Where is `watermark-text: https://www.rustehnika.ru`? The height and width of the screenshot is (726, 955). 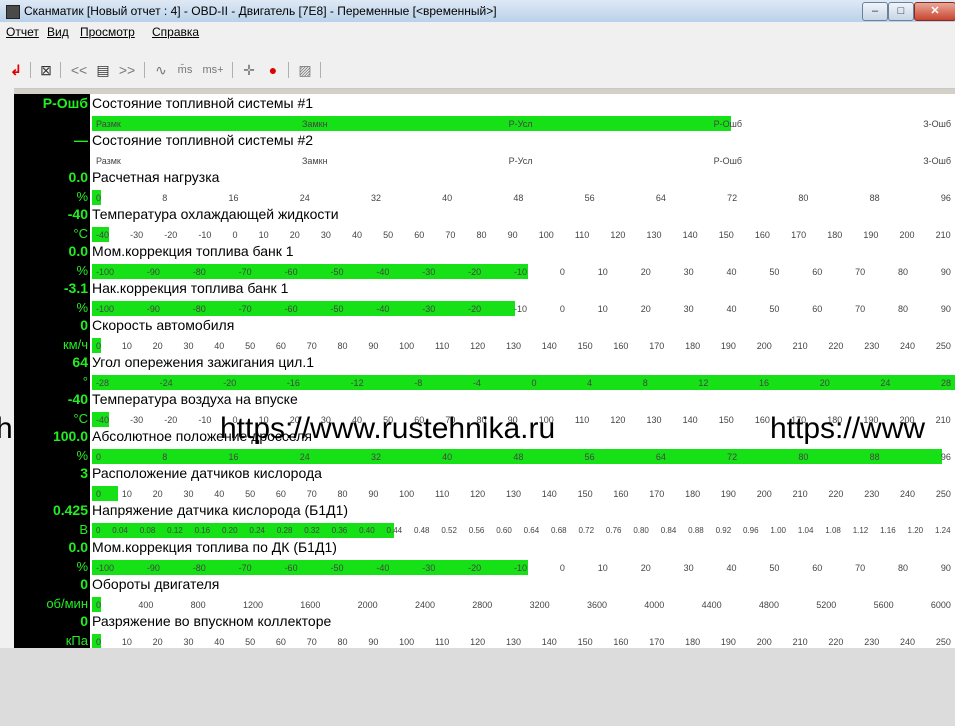 watermark-text: https://www.rustehnika.ru is located at coordinates (388, 428).